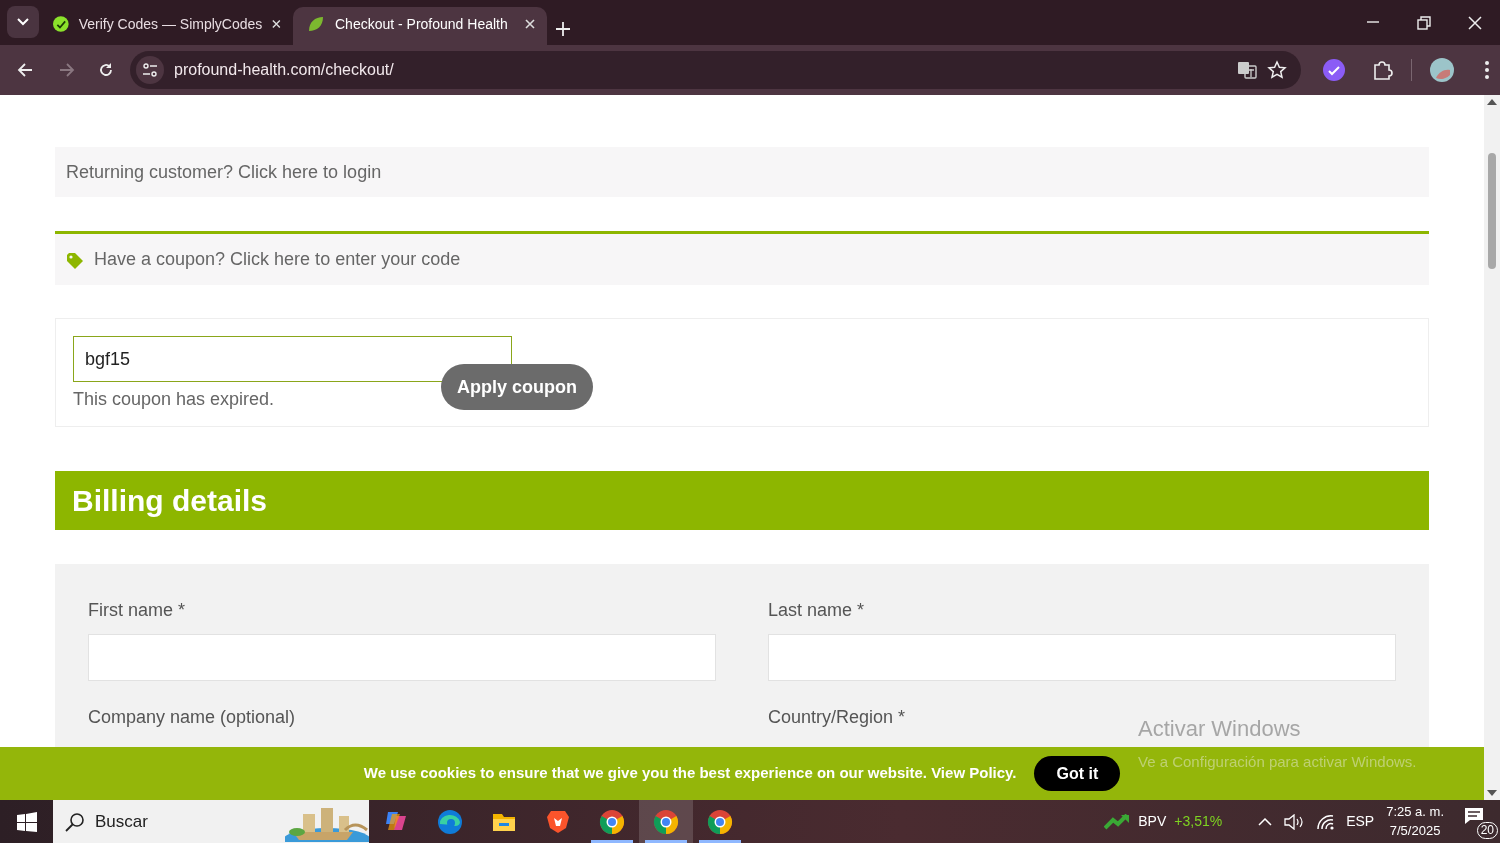 This screenshot has width=1500, height=843. I want to click on search-icon, so click(75, 821).